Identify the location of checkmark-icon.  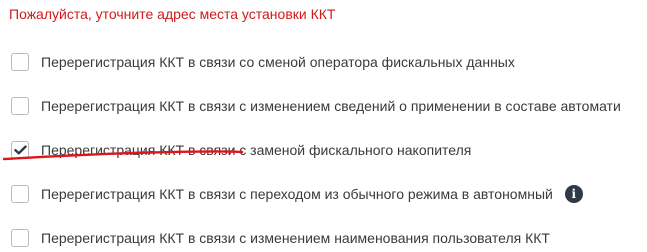
(20, 150).